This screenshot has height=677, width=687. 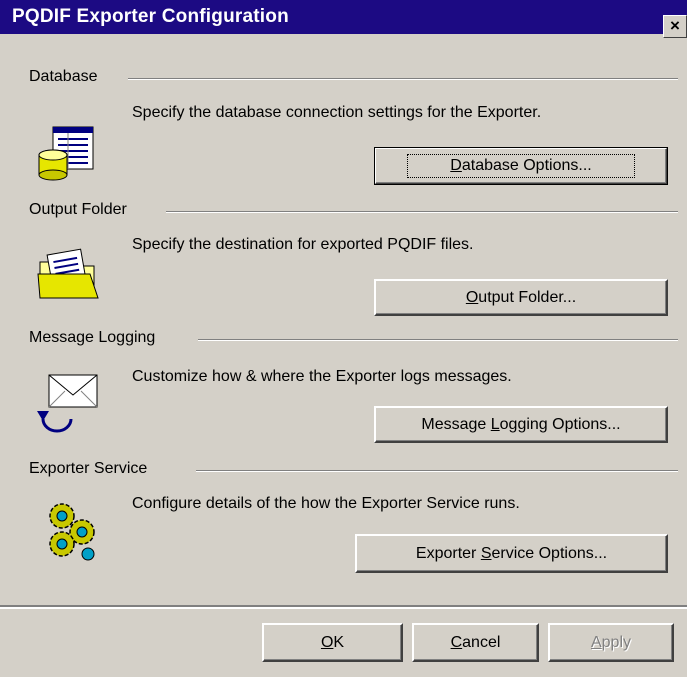 I want to click on window-title: PQDIF Exporter Configuration, so click(x=150, y=16).